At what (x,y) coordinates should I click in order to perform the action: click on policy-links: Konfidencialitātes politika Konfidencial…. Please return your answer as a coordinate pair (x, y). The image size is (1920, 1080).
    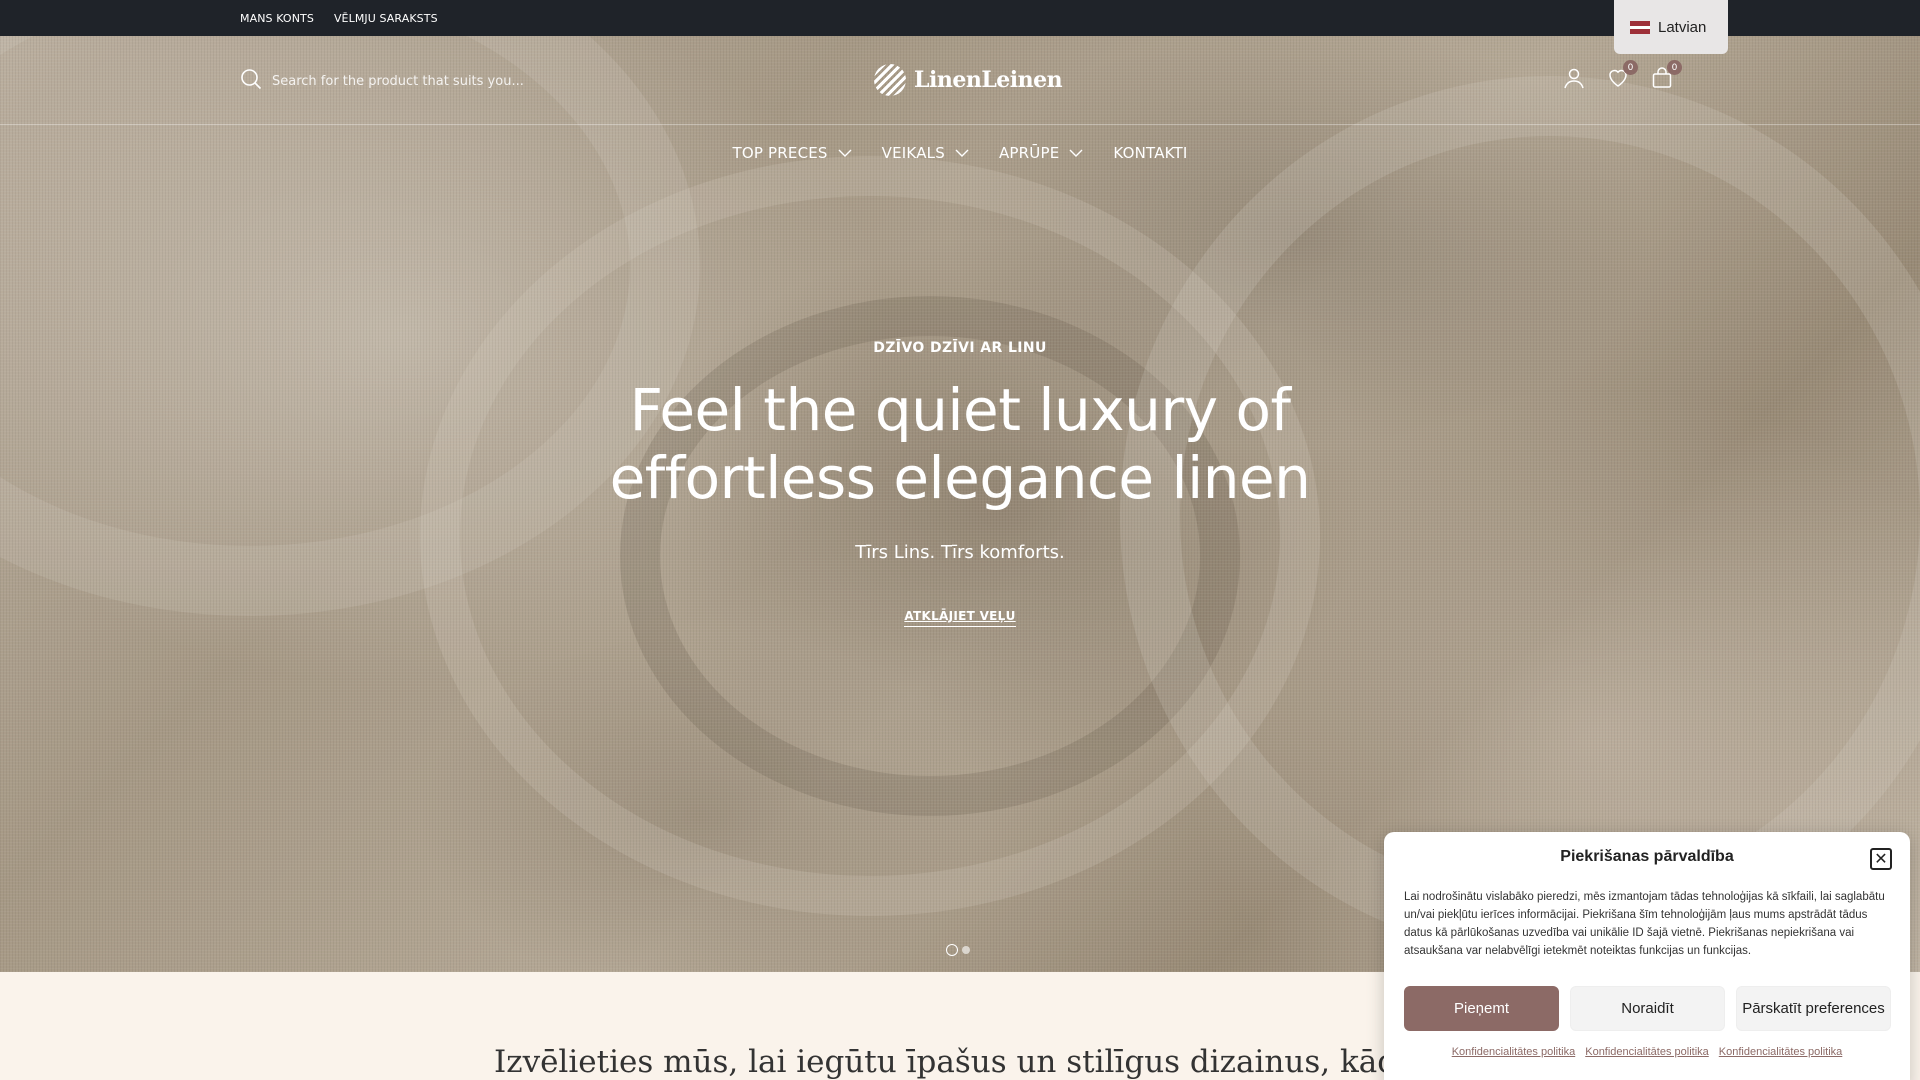
    Looking at the image, I should click on (1647, 1052).